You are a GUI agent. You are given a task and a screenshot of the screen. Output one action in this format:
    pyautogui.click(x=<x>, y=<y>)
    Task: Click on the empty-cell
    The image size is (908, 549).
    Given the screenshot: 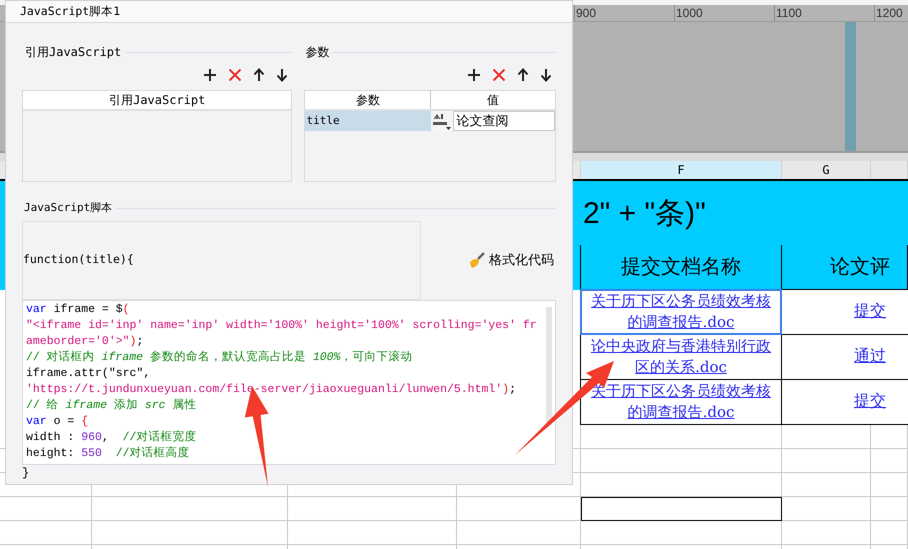 What is the action you would take?
    pyautogui.click(x=681, y=509)
    